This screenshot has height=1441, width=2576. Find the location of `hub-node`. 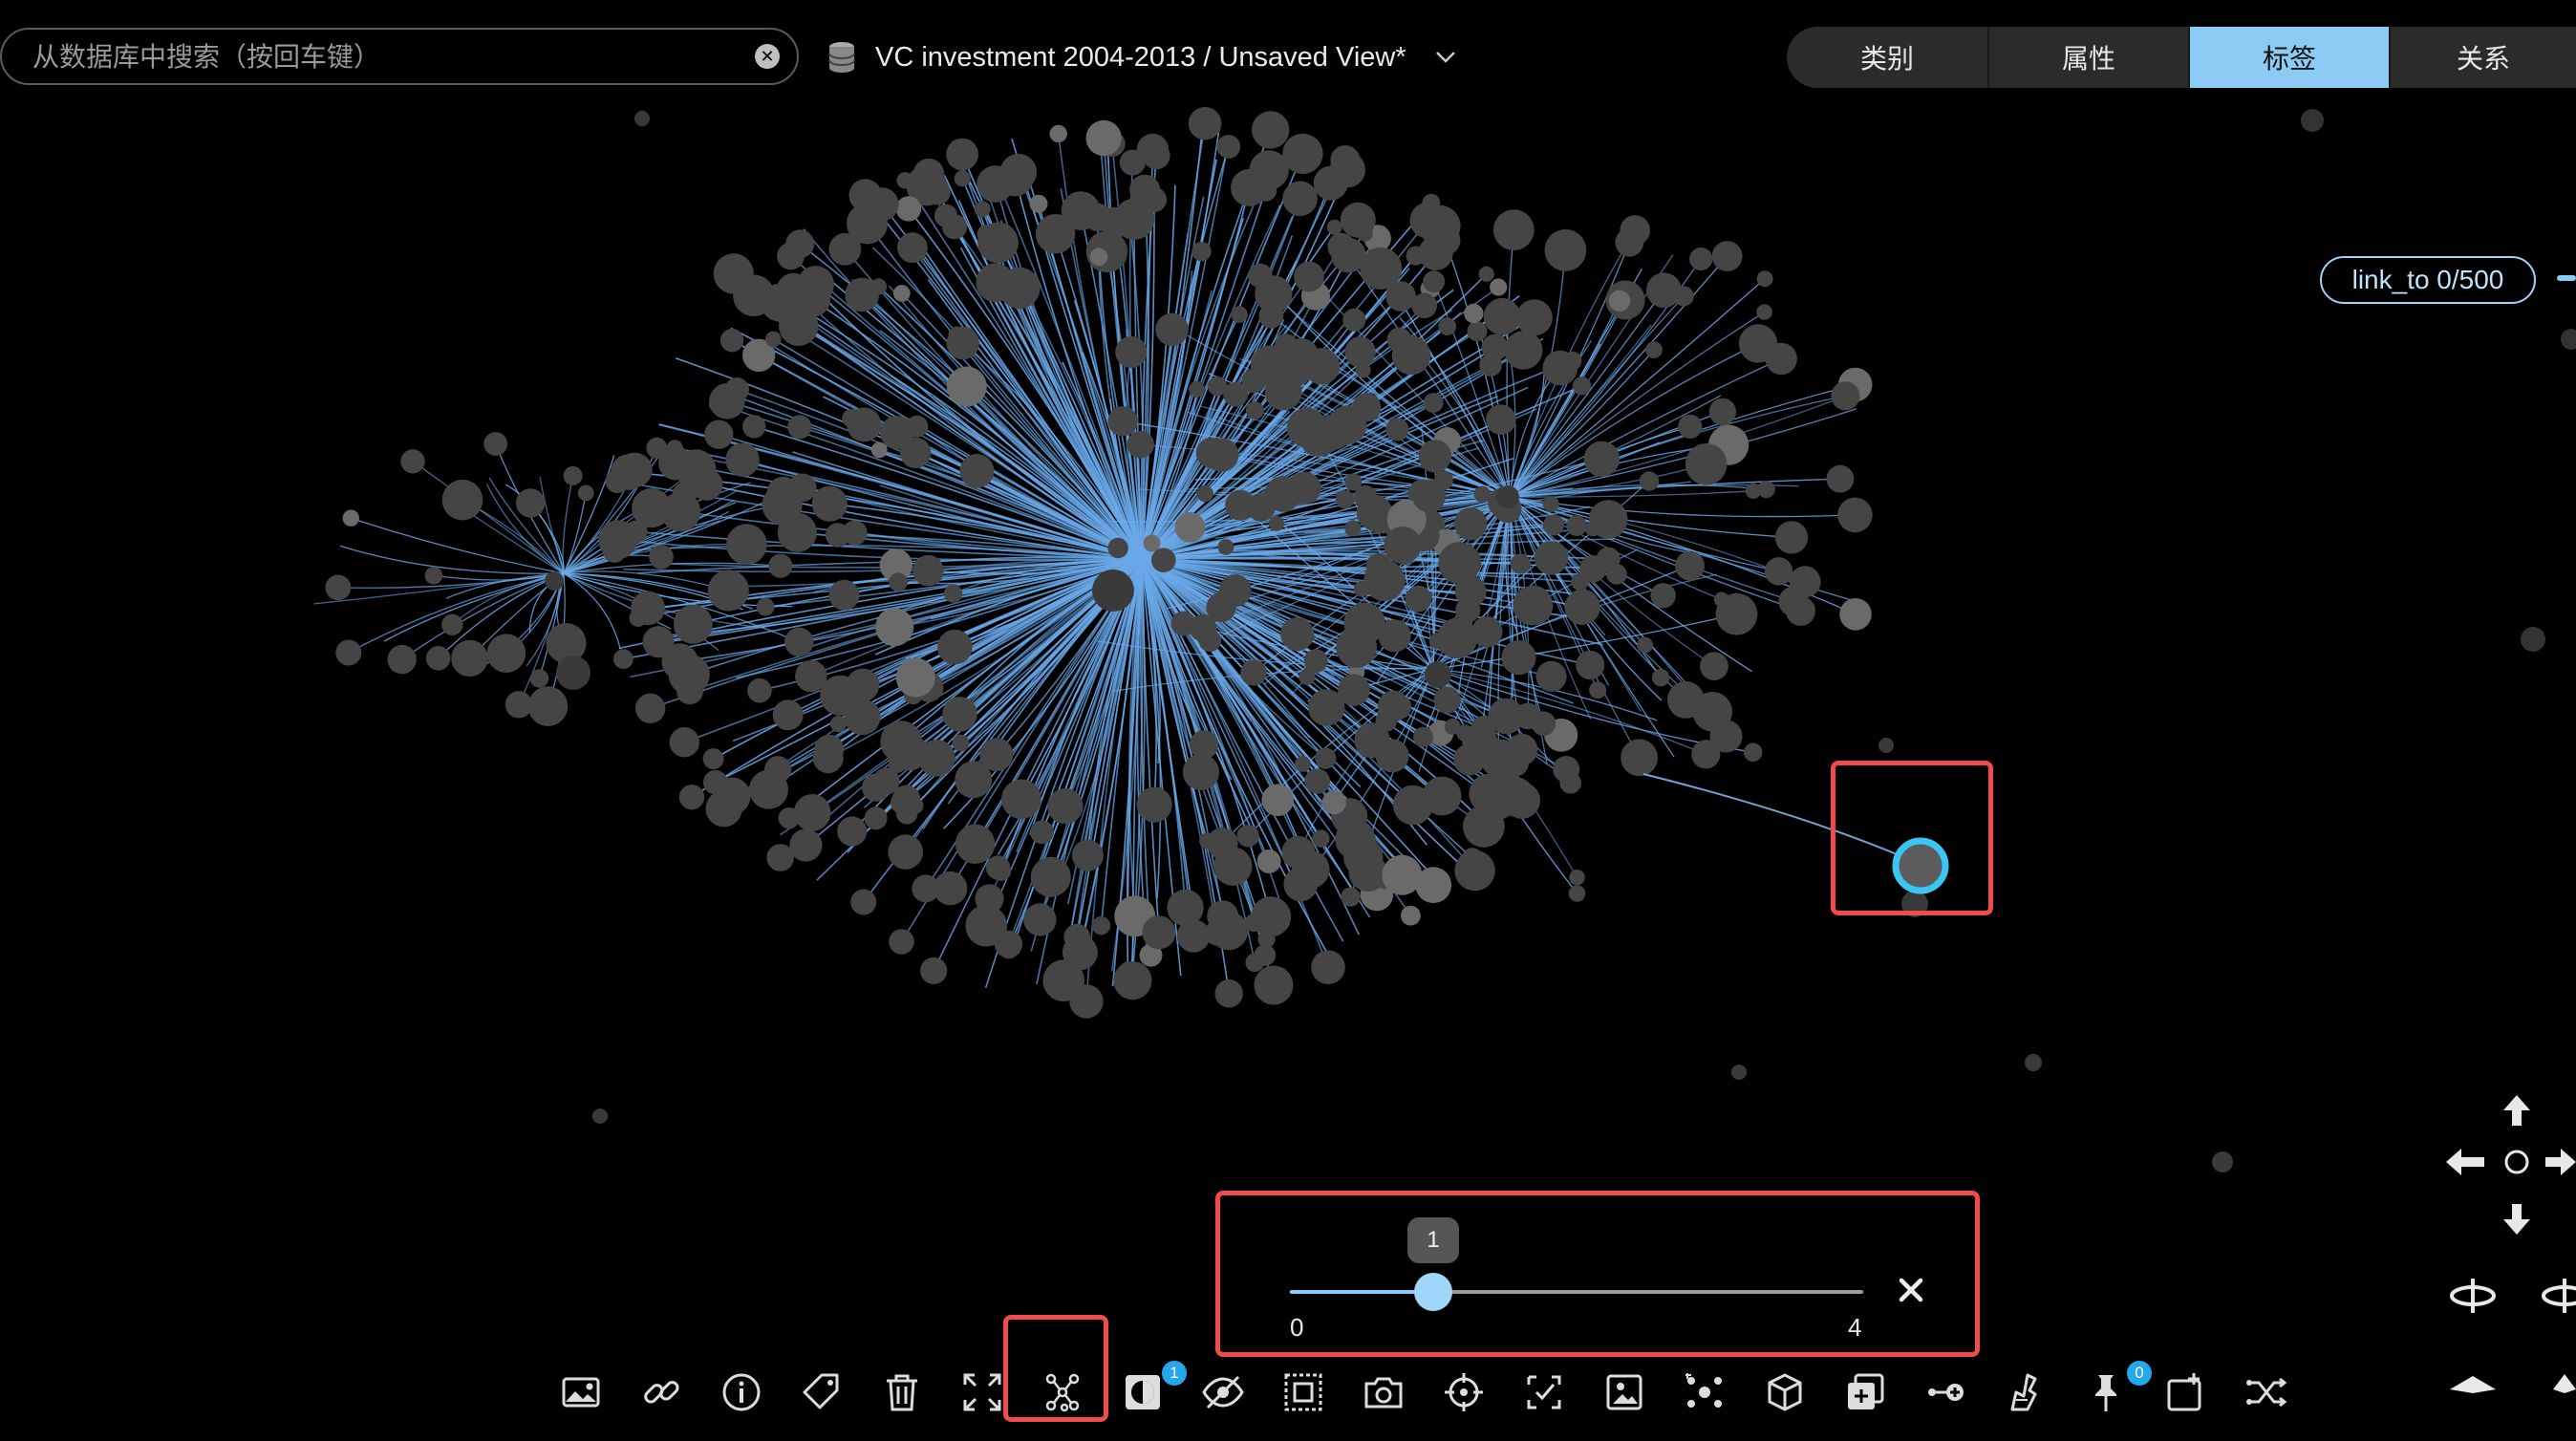

hub-node is located at coordinates (554, 581).